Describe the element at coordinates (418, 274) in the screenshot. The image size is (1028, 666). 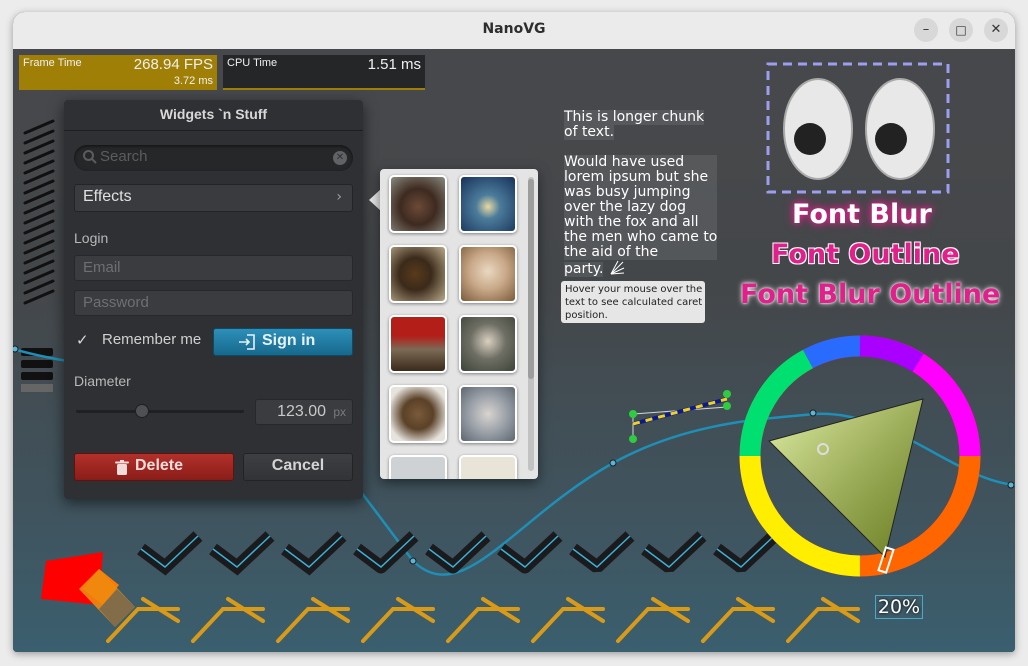
I see `shrew-thumbnail` at that location.